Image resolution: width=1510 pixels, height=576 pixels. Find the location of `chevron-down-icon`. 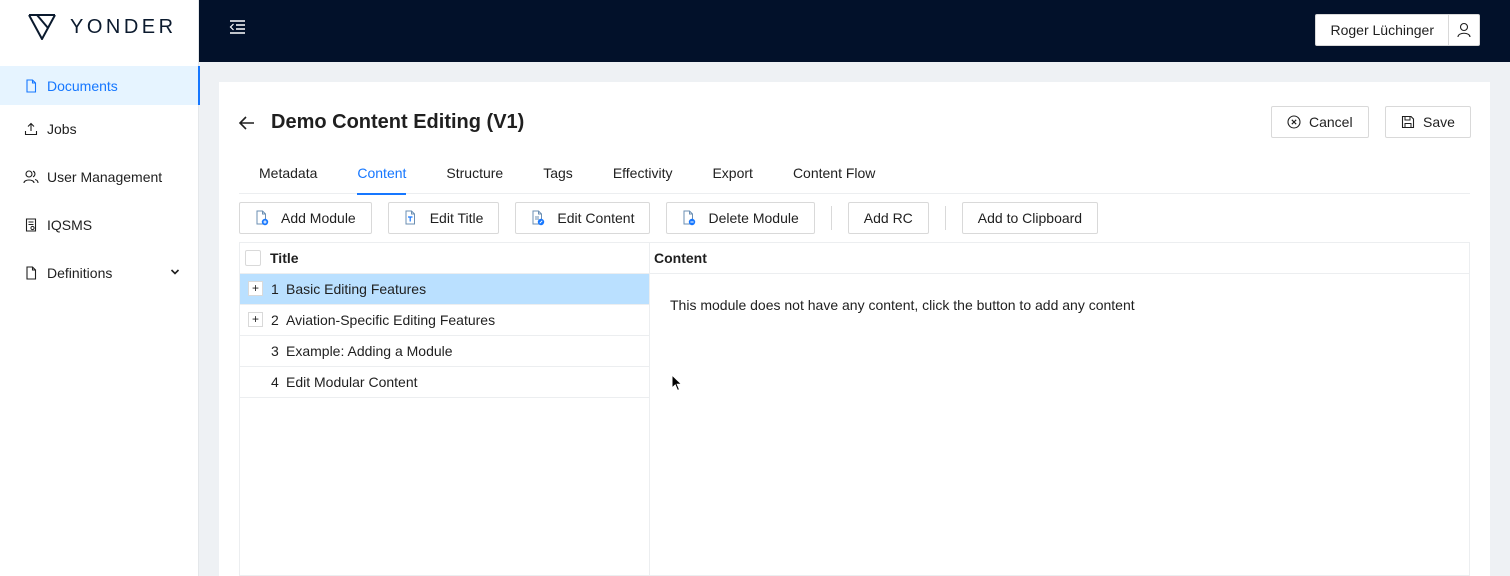

chevron-down-icon is located at coordinates (175, 272).